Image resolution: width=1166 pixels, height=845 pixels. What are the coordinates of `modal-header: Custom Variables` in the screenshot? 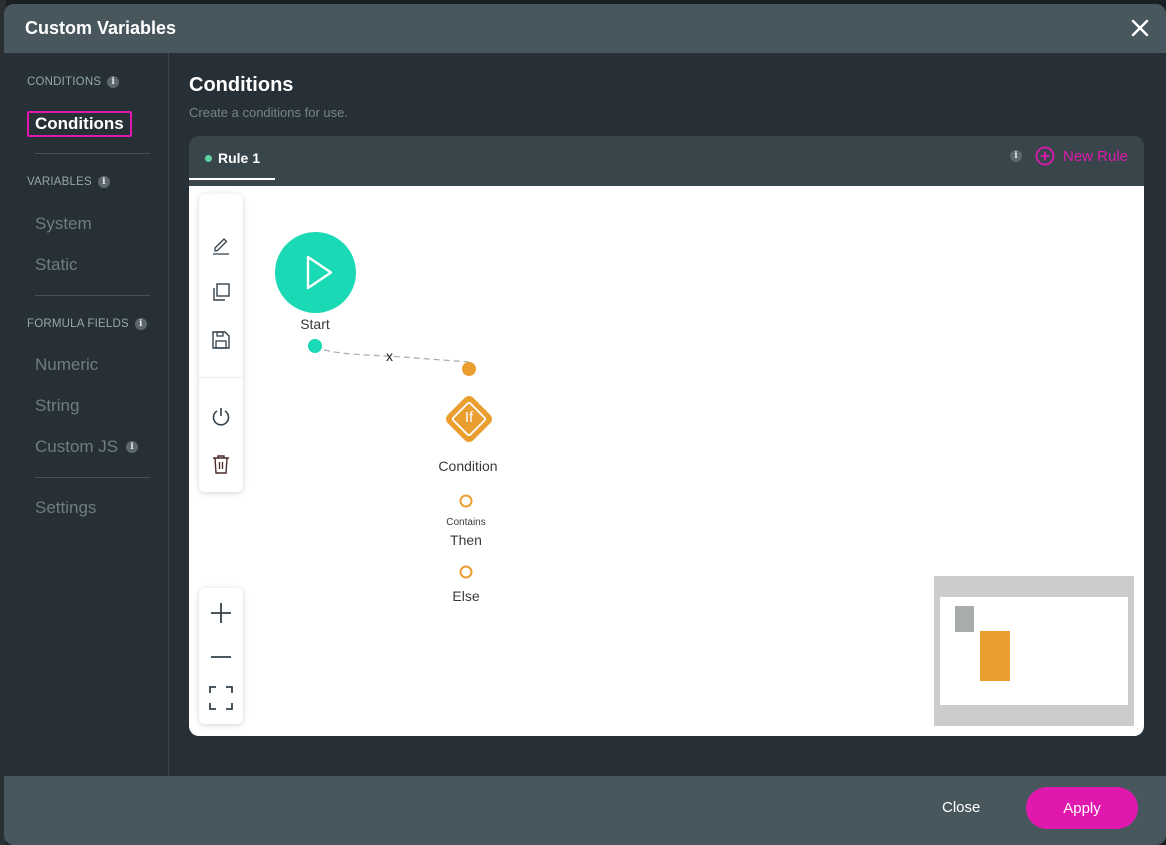 It's located at (585, 28).